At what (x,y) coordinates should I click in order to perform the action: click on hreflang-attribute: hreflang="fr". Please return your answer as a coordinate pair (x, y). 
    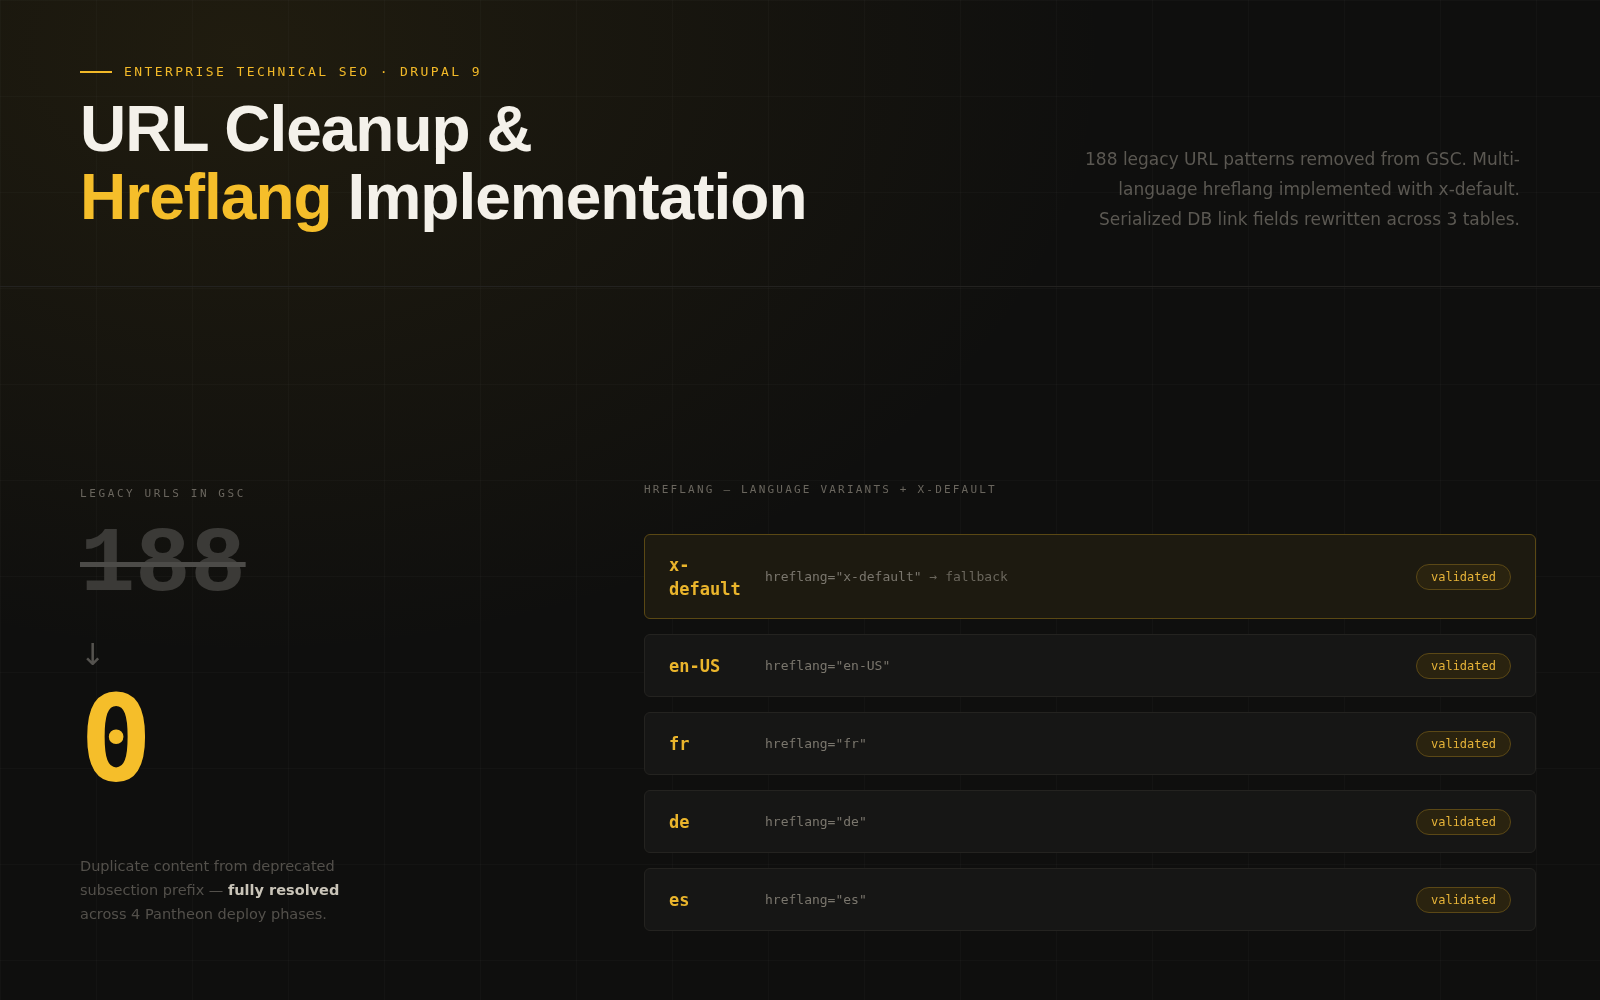
    Looking at the image, I should click on (816, 743).